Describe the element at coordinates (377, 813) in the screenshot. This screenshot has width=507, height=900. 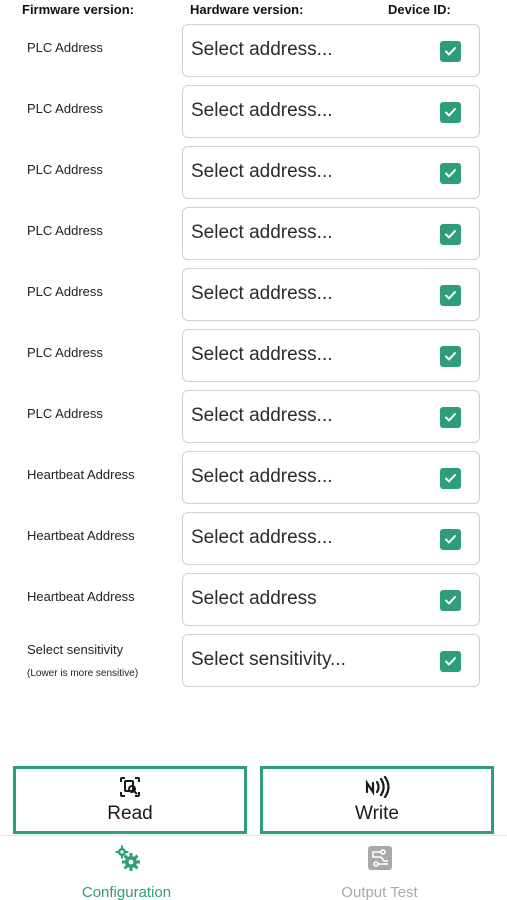
I see `write-button-label: Write` at that location.